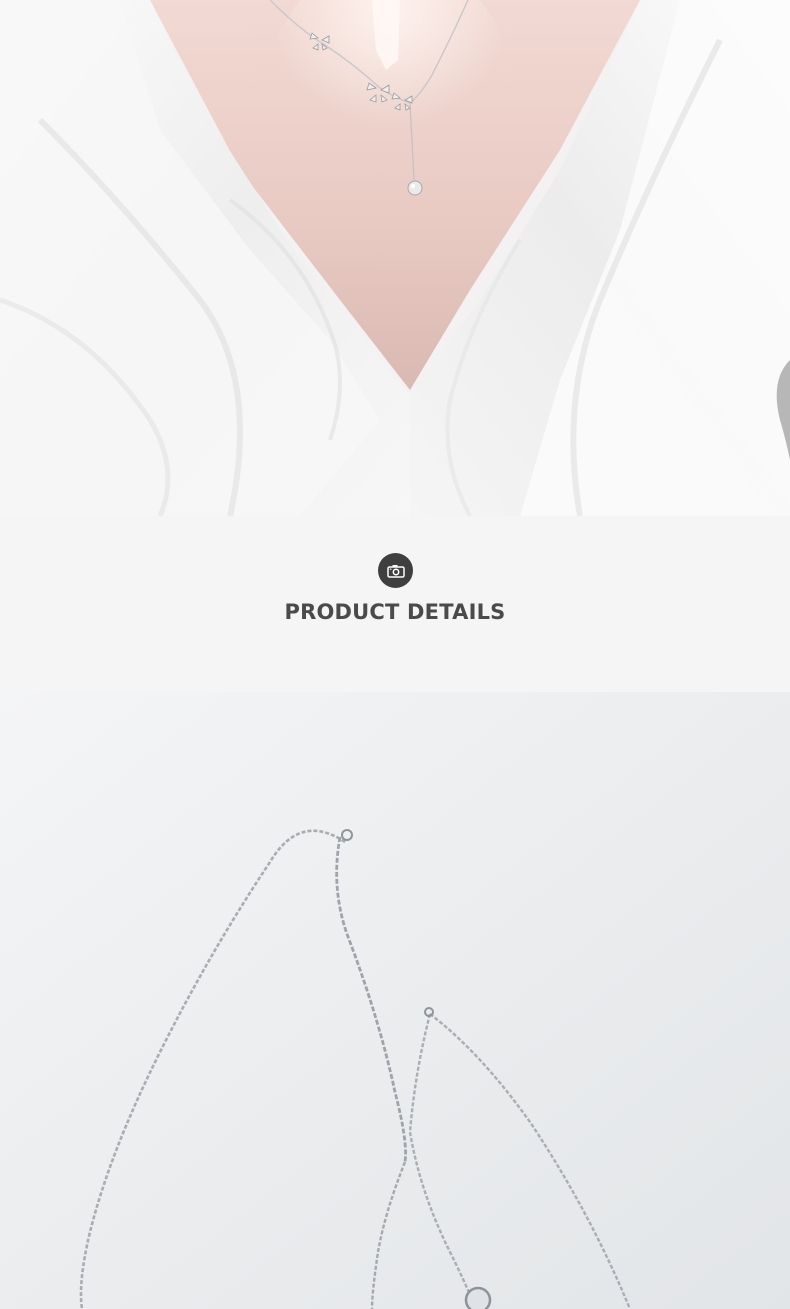 This screenshot has height=1309, width=790. Describe the element at coordinates (395, 570) in the screenshot. I see `camera-icon` at that location.